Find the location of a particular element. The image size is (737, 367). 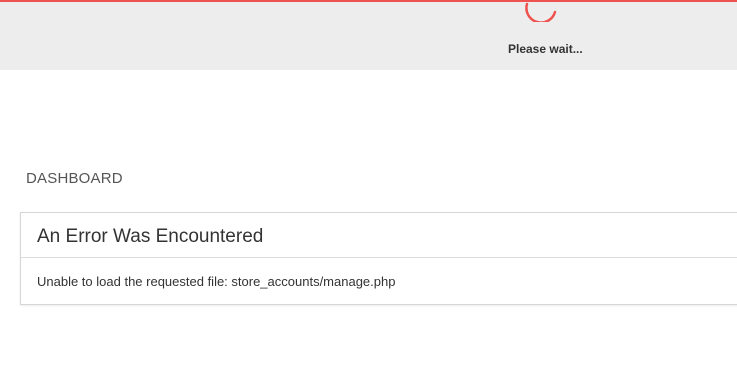

loading-spinner-icon is located at coordinates (541, 12).